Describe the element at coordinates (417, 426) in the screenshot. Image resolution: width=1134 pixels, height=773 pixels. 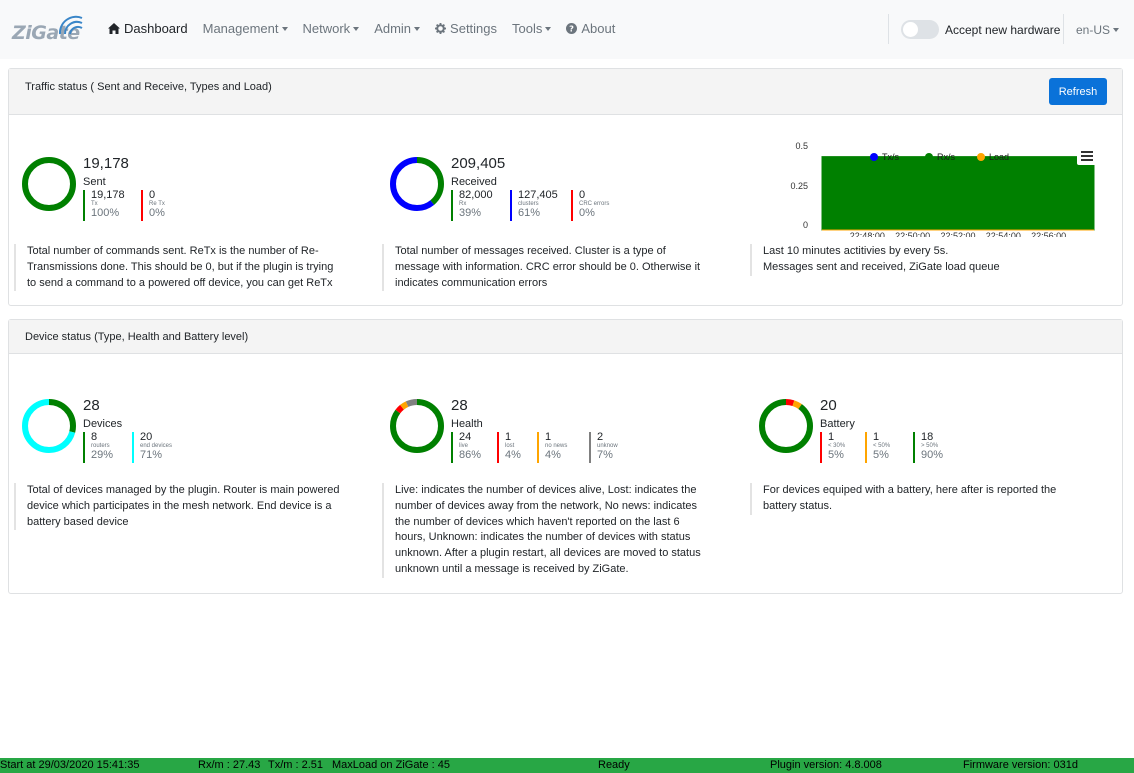
I see `health-donut-chart` at that location.